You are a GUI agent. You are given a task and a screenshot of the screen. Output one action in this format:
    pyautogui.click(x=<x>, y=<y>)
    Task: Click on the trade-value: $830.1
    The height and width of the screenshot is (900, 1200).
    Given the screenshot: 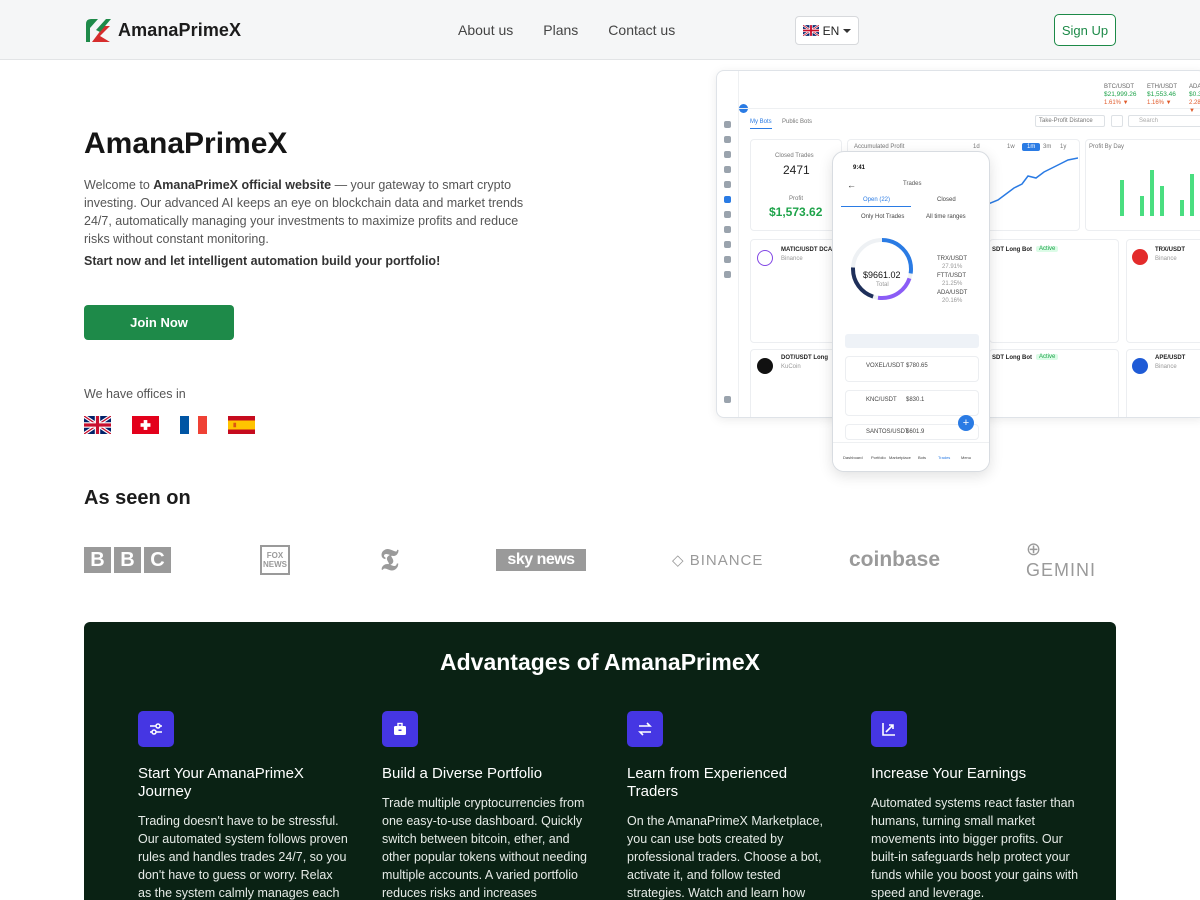 What is the action you would take?
    pyautogui.click(x=915, y=400)
    